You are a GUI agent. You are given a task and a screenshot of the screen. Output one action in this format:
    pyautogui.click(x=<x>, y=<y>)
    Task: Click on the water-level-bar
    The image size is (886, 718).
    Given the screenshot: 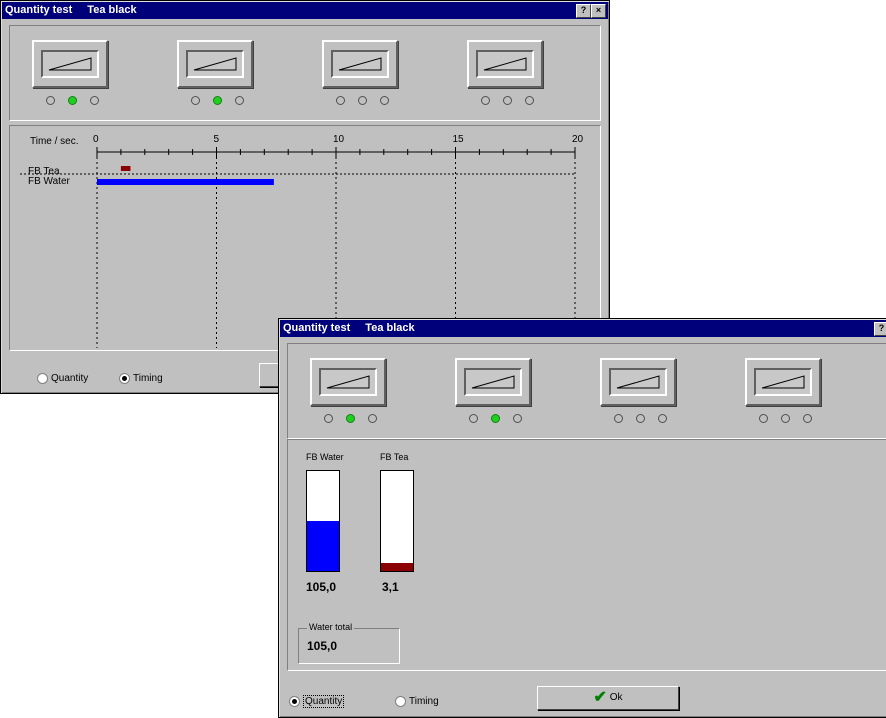 What is the action you would take?
    pyautogui.click(x=323, y=521)
    